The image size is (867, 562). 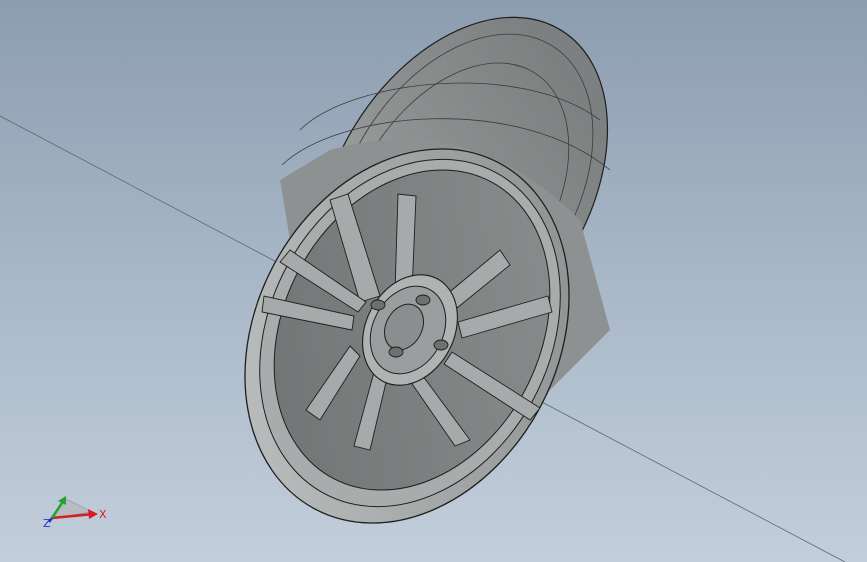 What do you see at coordinates (75, 513) in the screenshot?
I see `orientation-triad: X Z` at bounding box center [75, 513].